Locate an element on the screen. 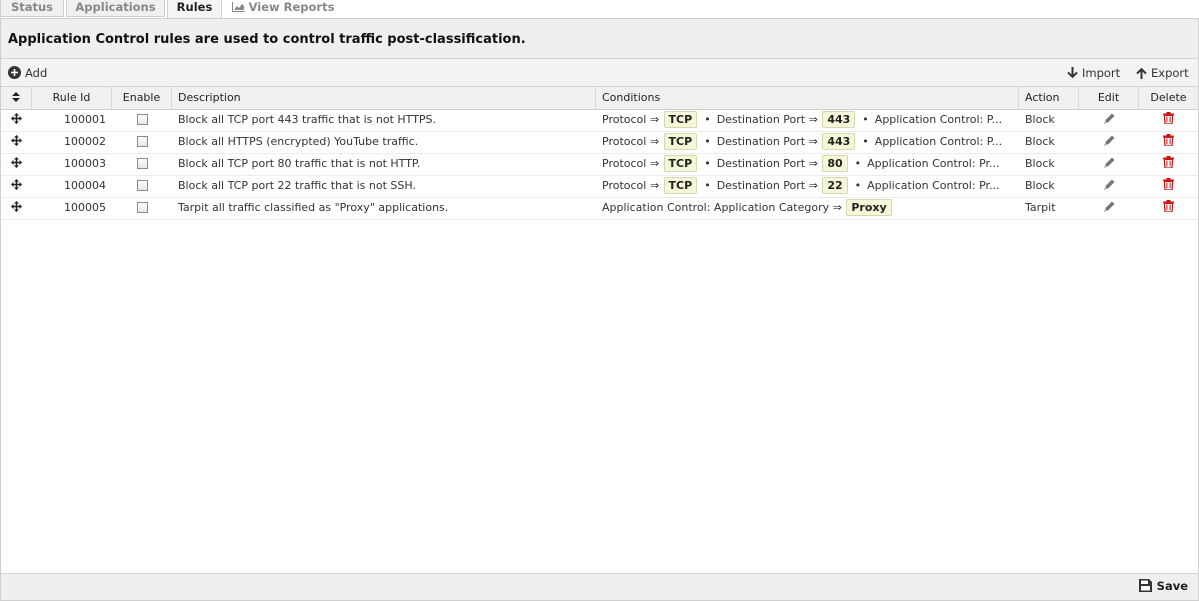  import-label: Import is located at coordinates (1101, 73).